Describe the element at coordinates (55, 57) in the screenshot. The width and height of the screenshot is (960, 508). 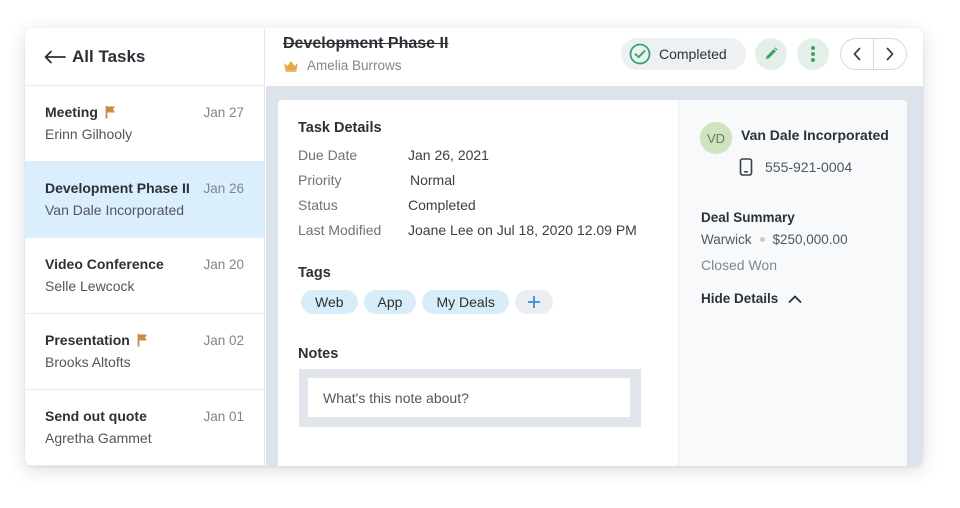
I see `back-arrow-icon` at that location.